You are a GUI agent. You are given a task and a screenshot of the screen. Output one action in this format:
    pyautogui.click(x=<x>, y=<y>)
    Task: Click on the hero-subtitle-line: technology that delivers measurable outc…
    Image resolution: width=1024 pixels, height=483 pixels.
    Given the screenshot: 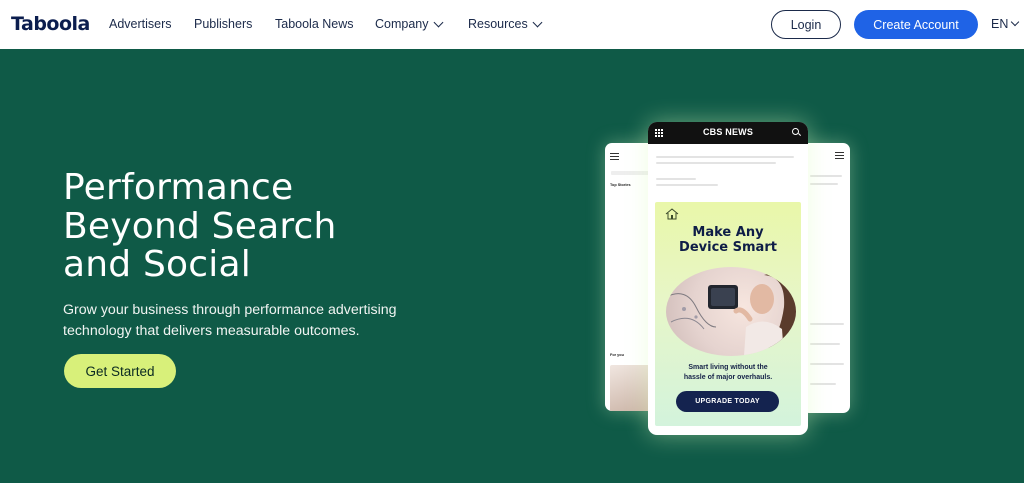 What is the action you would take?
    pyautogui.click(x=211, y=331)
    